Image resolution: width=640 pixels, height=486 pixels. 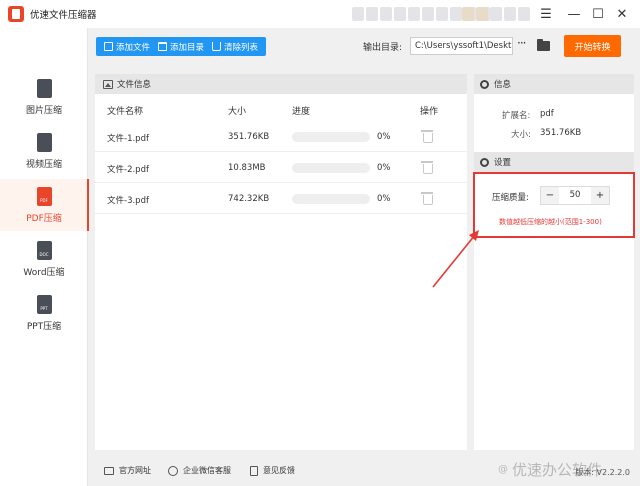 I want to click on chat-icon, so click(x=173, y=470).